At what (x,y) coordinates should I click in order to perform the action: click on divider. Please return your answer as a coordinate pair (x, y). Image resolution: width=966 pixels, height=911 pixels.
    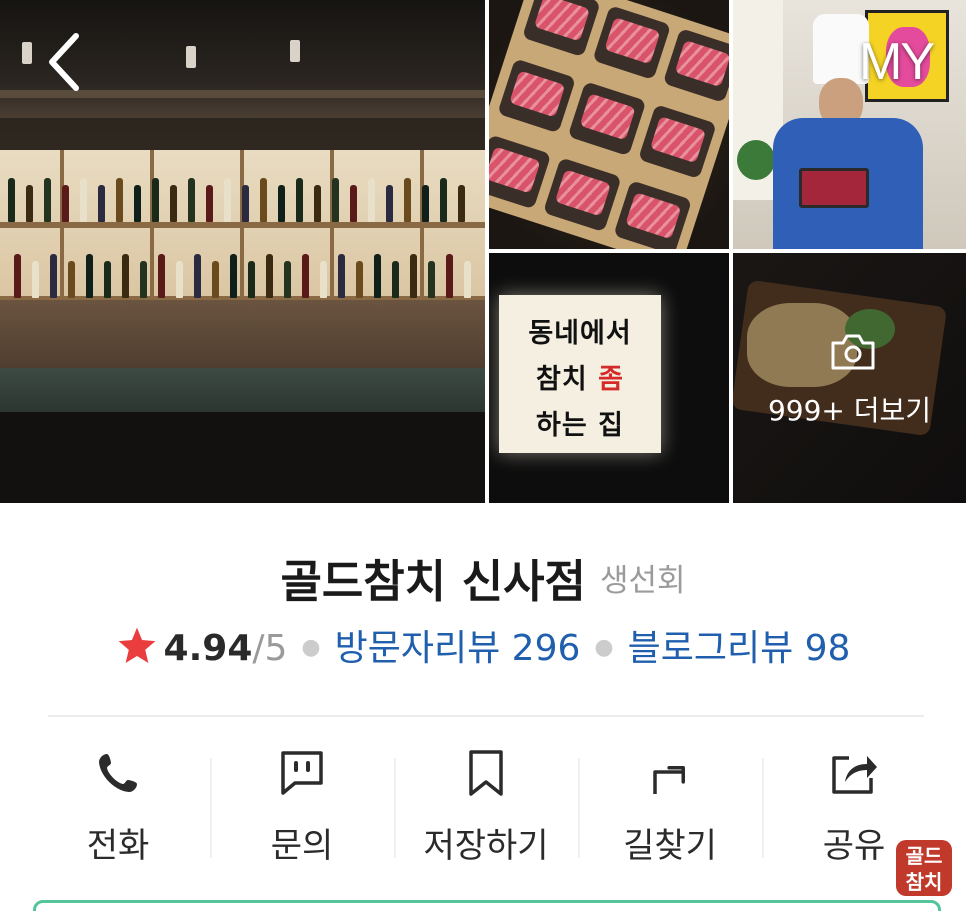
    Looking at the image, I should click on (486, 716).